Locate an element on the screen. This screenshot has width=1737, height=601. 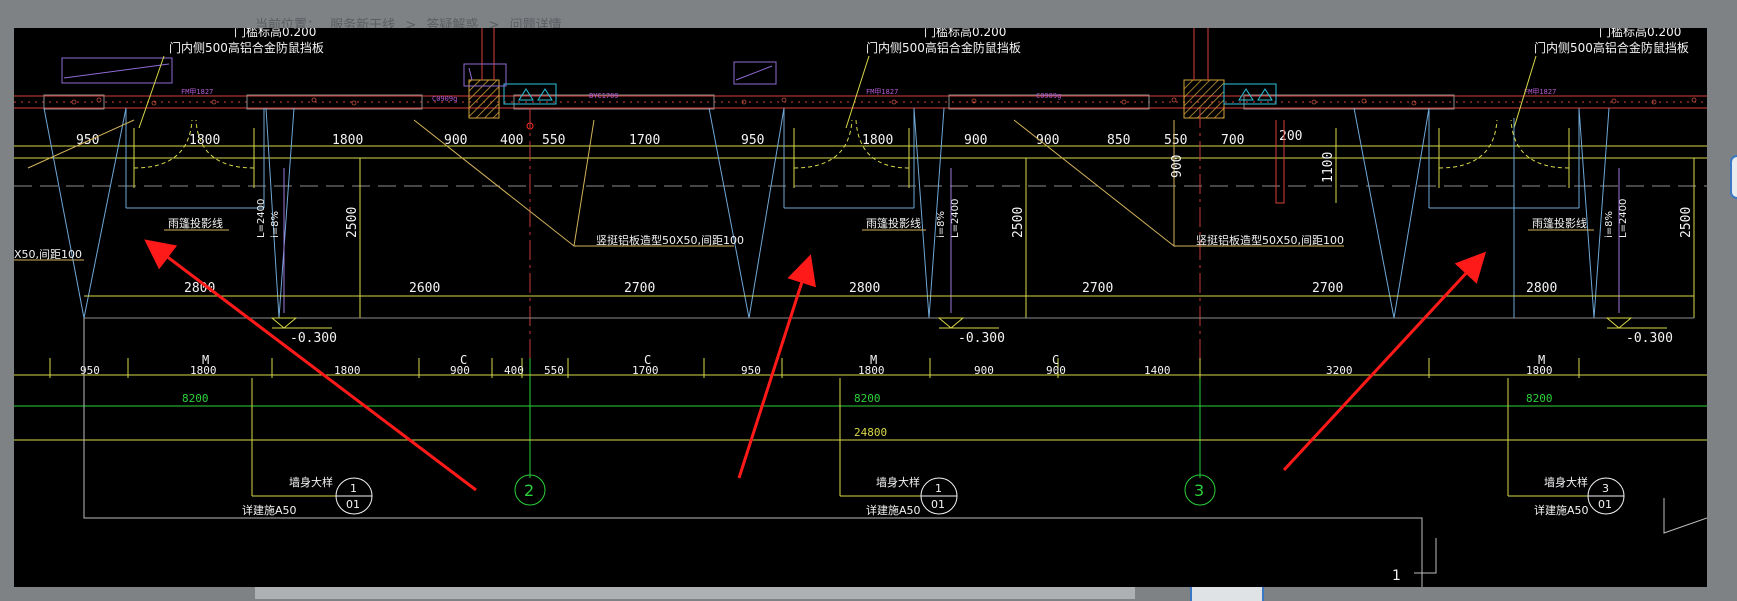
mid-dim-2600: 2600 is located at coordinates (424, 288).